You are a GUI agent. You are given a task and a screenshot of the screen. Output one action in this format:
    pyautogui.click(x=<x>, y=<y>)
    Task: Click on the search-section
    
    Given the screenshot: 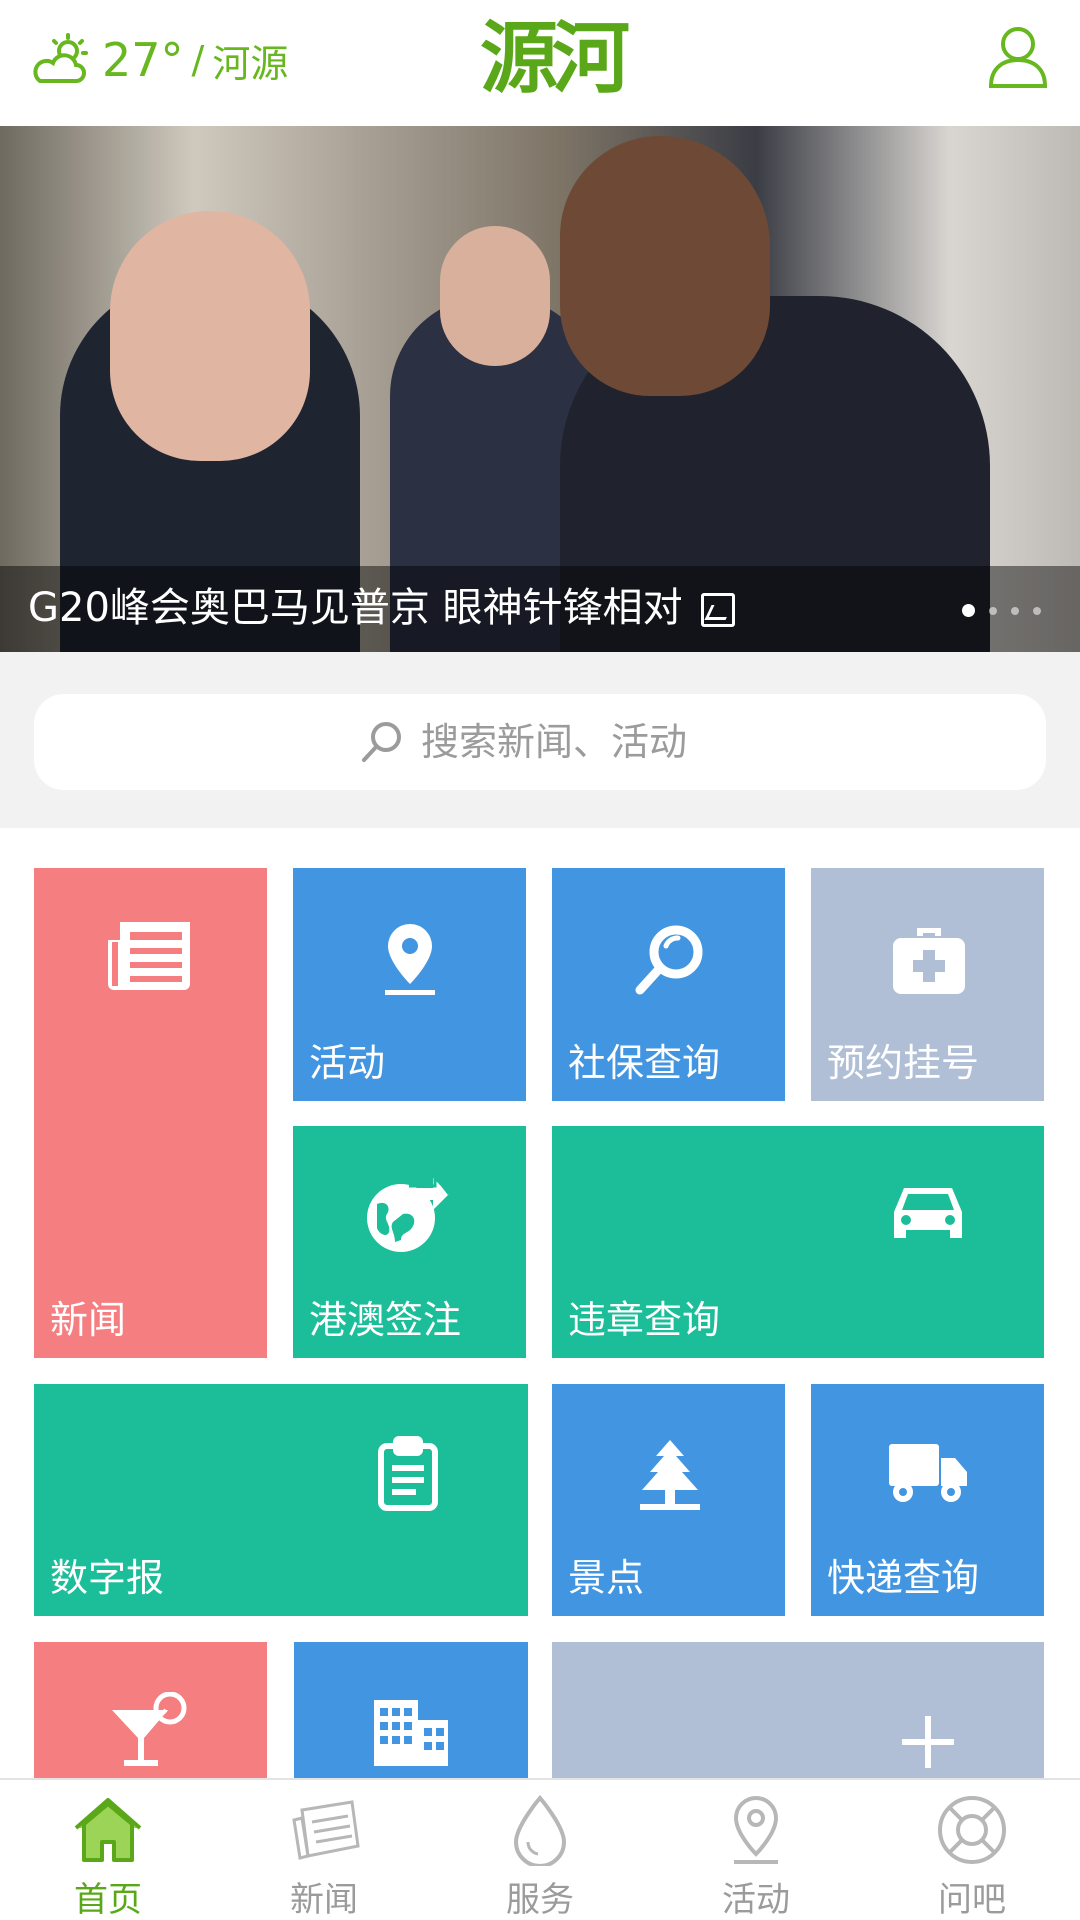 What is the action you would take?
    pyautogui.click(x=540, y=740)
    